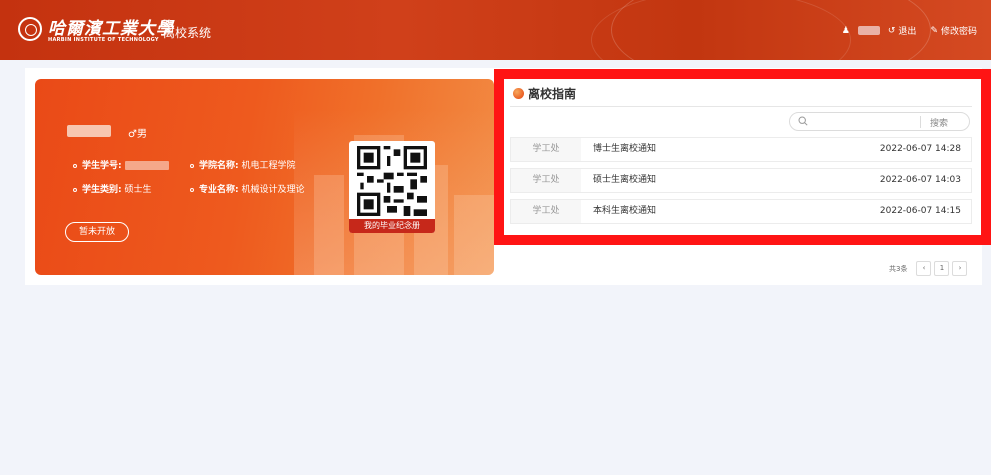 Image resolution: width=991 pixels, height=475 pixels. Describe the element at coordinates (920, 211) in the screenshot. I see `item-time: 2022-06-07 14:15` at that location.